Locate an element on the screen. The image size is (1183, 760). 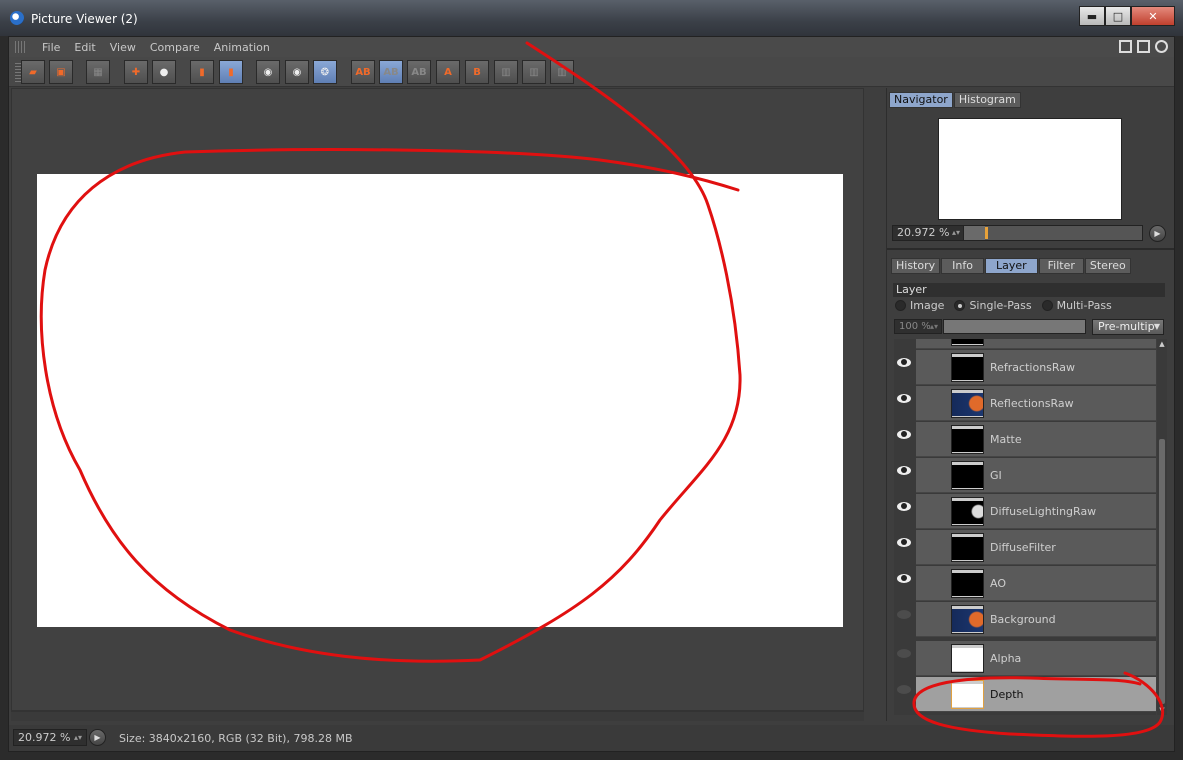
compare-mid-button: ▥ is located at coordinates (534, 72).